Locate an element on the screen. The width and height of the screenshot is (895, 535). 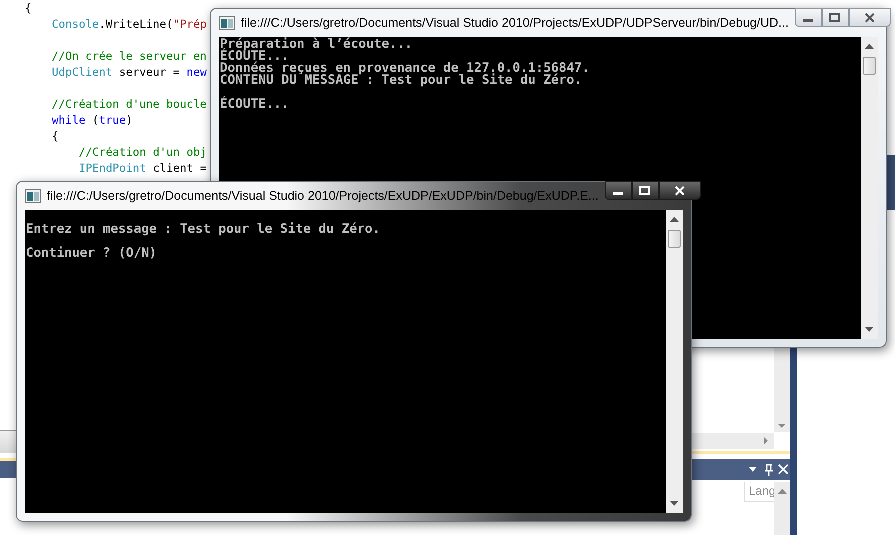
code-line: //Création d'une boucle is located at coordinates (129, 105).